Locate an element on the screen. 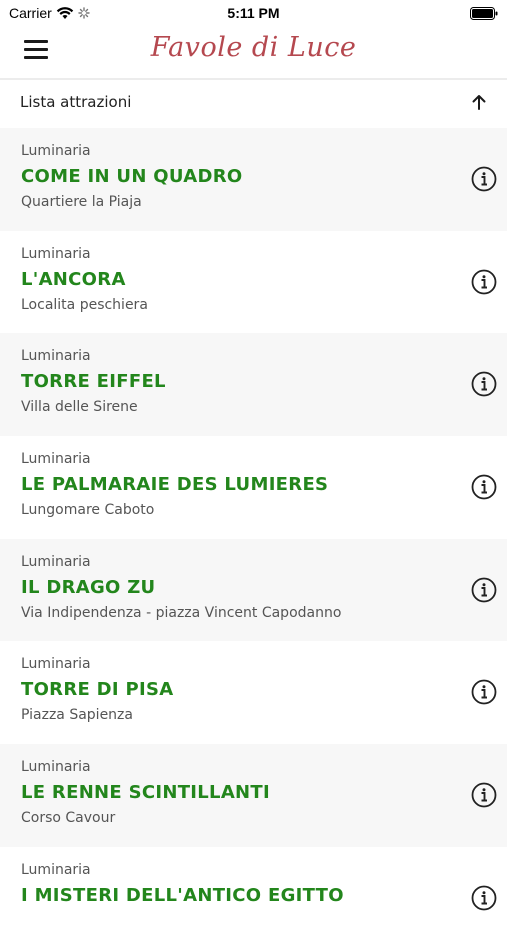 The image size is (507, 950). item-title: L'ANCORA is located at coordinates (73, 279).